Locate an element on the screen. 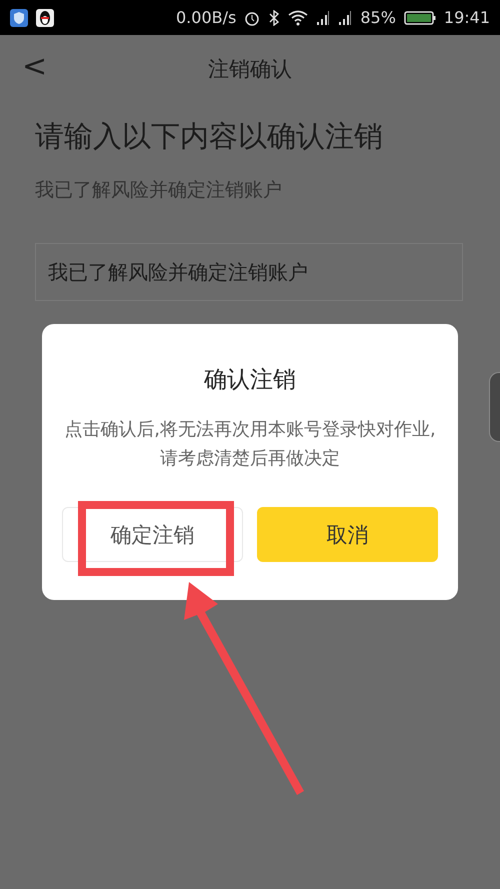 The image size is (500, 889). shield-icon is located at coordinates (19, 17).